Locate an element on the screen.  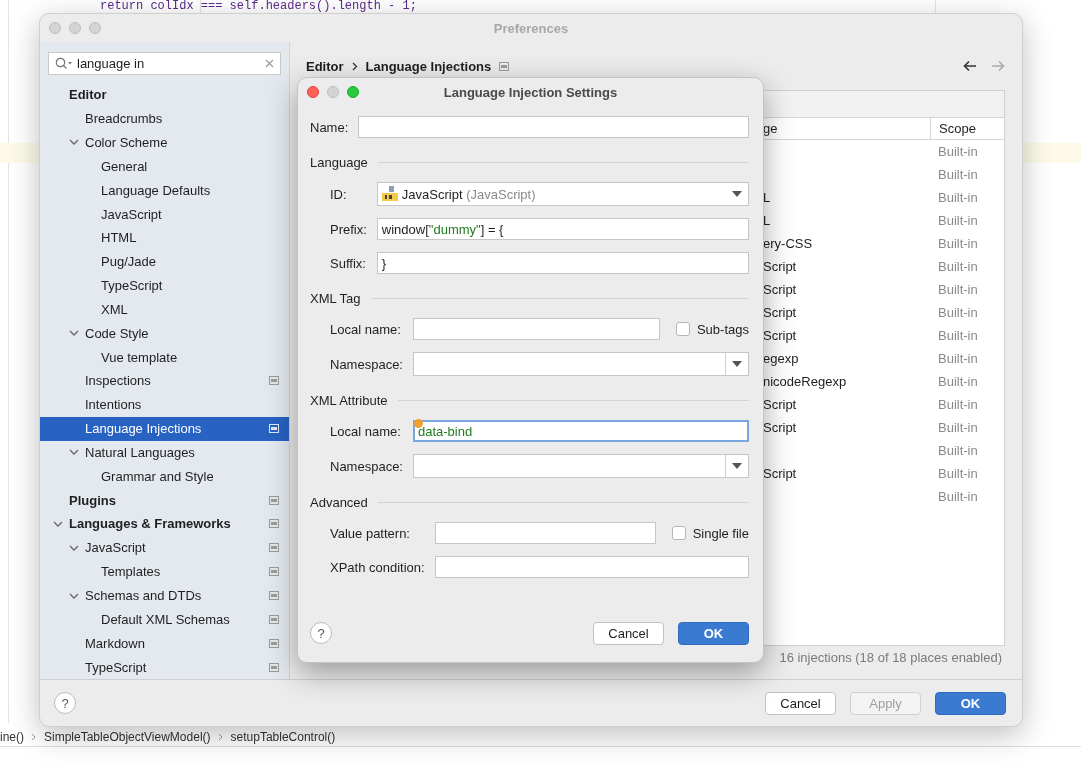
window-title: Preferences is located at coordinates (531, 28).